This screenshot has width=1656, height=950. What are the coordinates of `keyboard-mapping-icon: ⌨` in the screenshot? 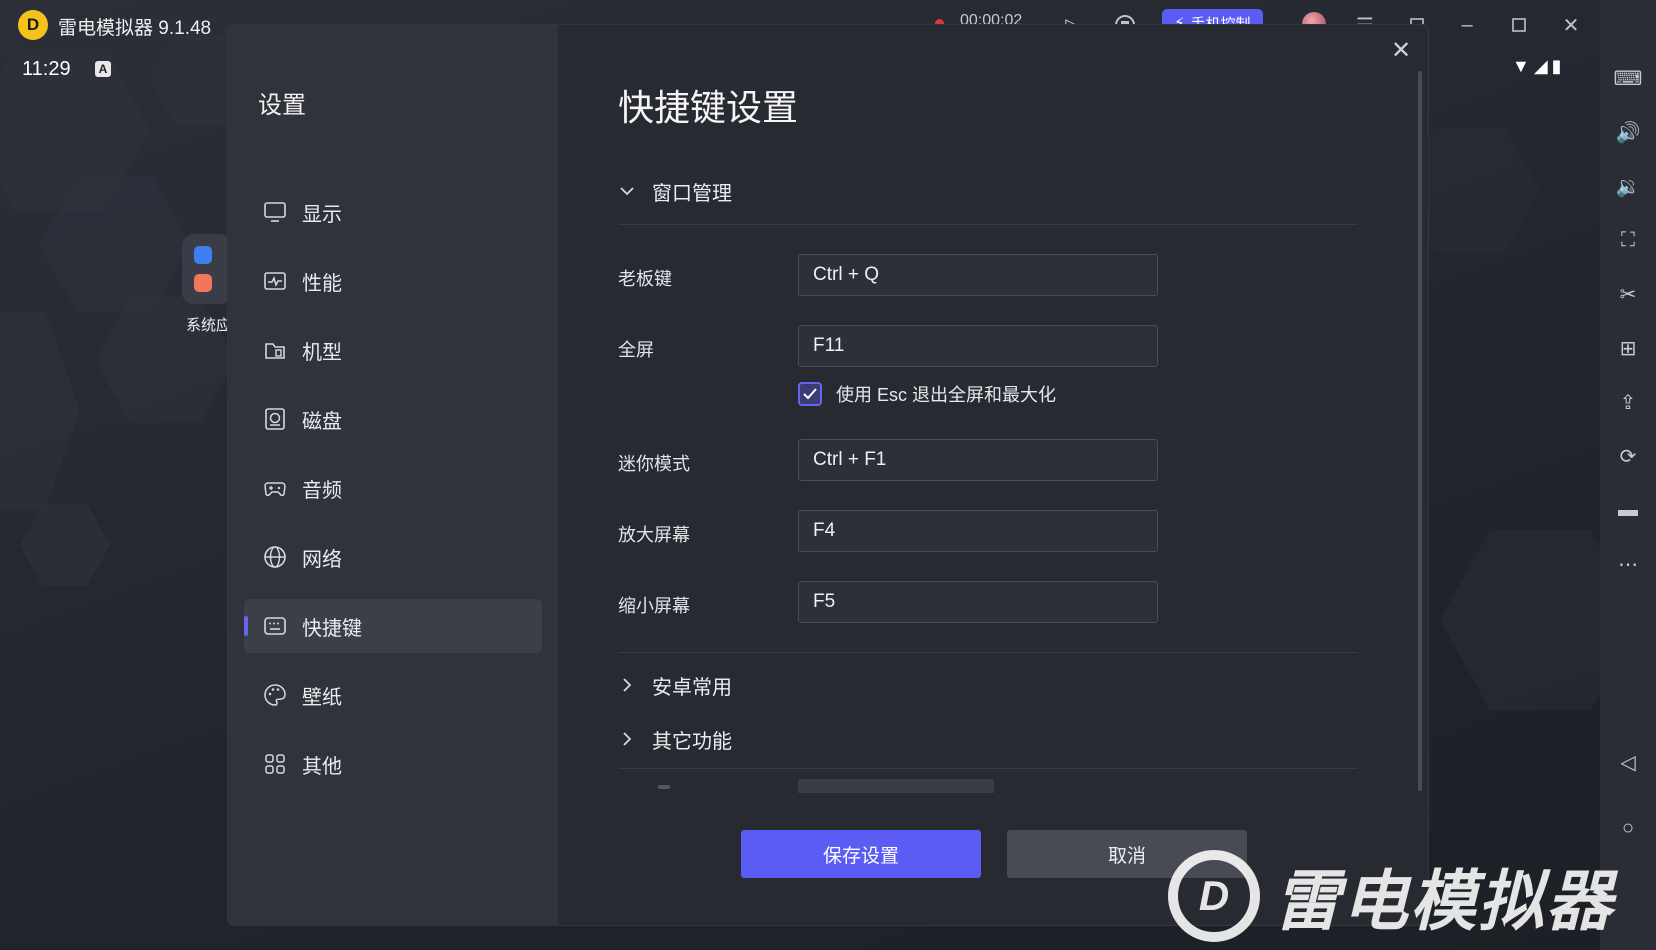 It's located at (1628, 78).